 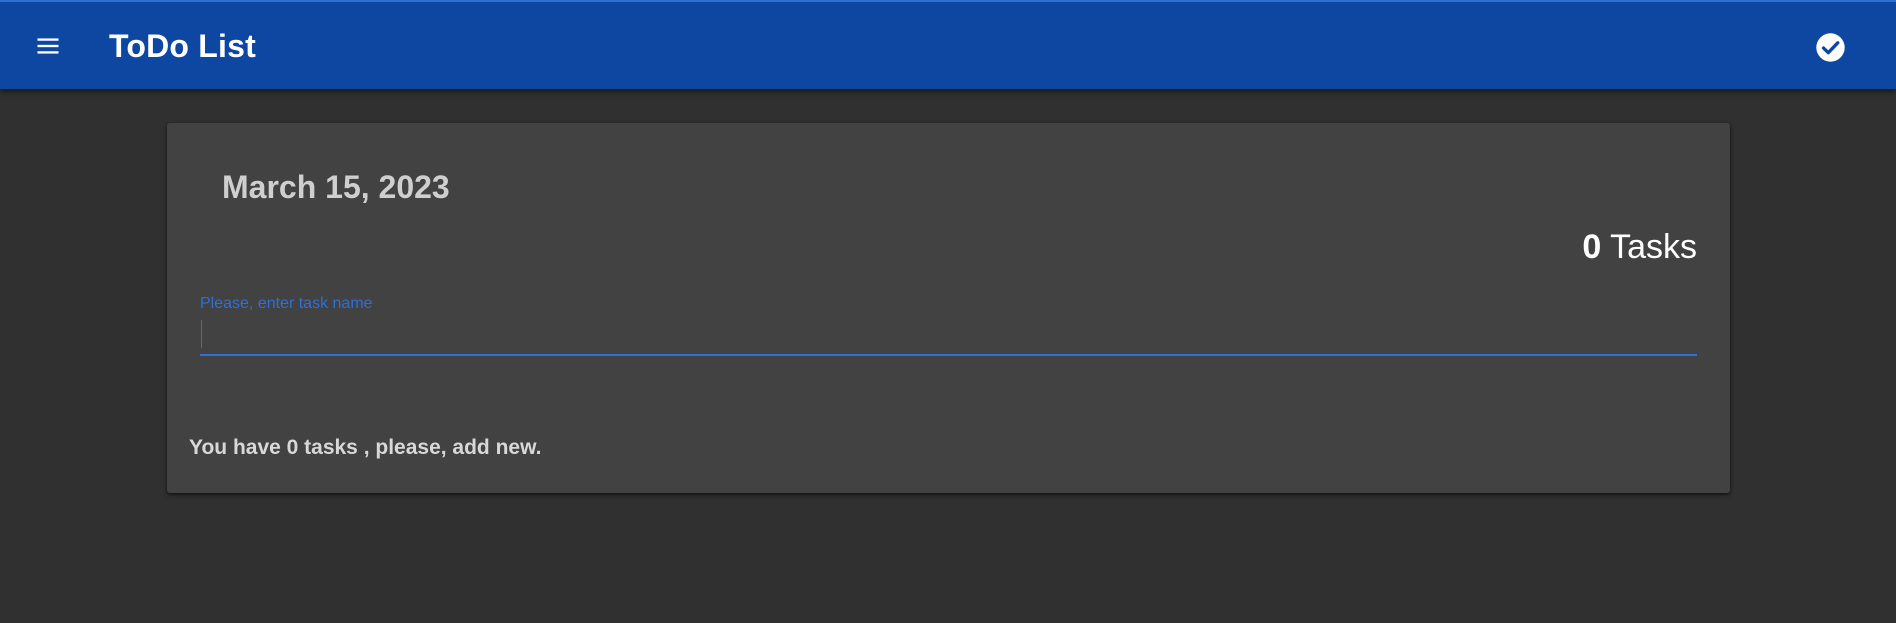 I want to click on empty-state-message: You have 0 tasks , please, add new., so click(x=365, y=447).